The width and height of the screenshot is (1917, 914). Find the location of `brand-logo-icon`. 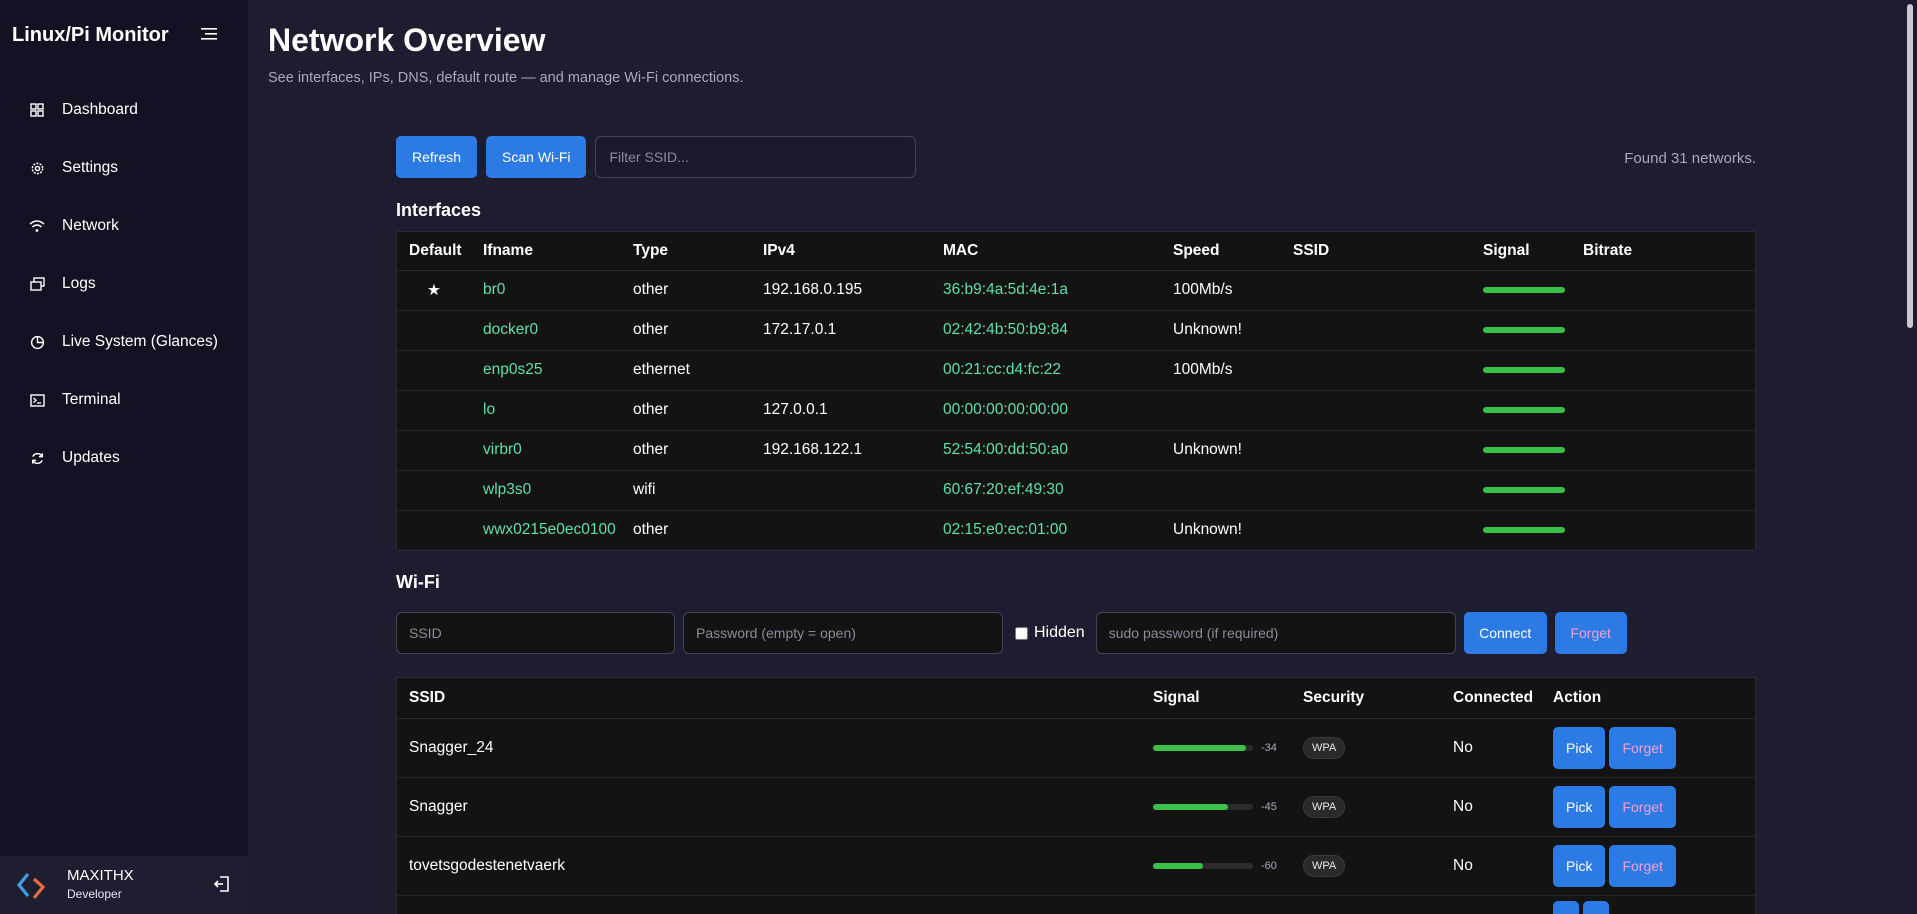

brand-logo-icon is located at coordinates (31, 886).